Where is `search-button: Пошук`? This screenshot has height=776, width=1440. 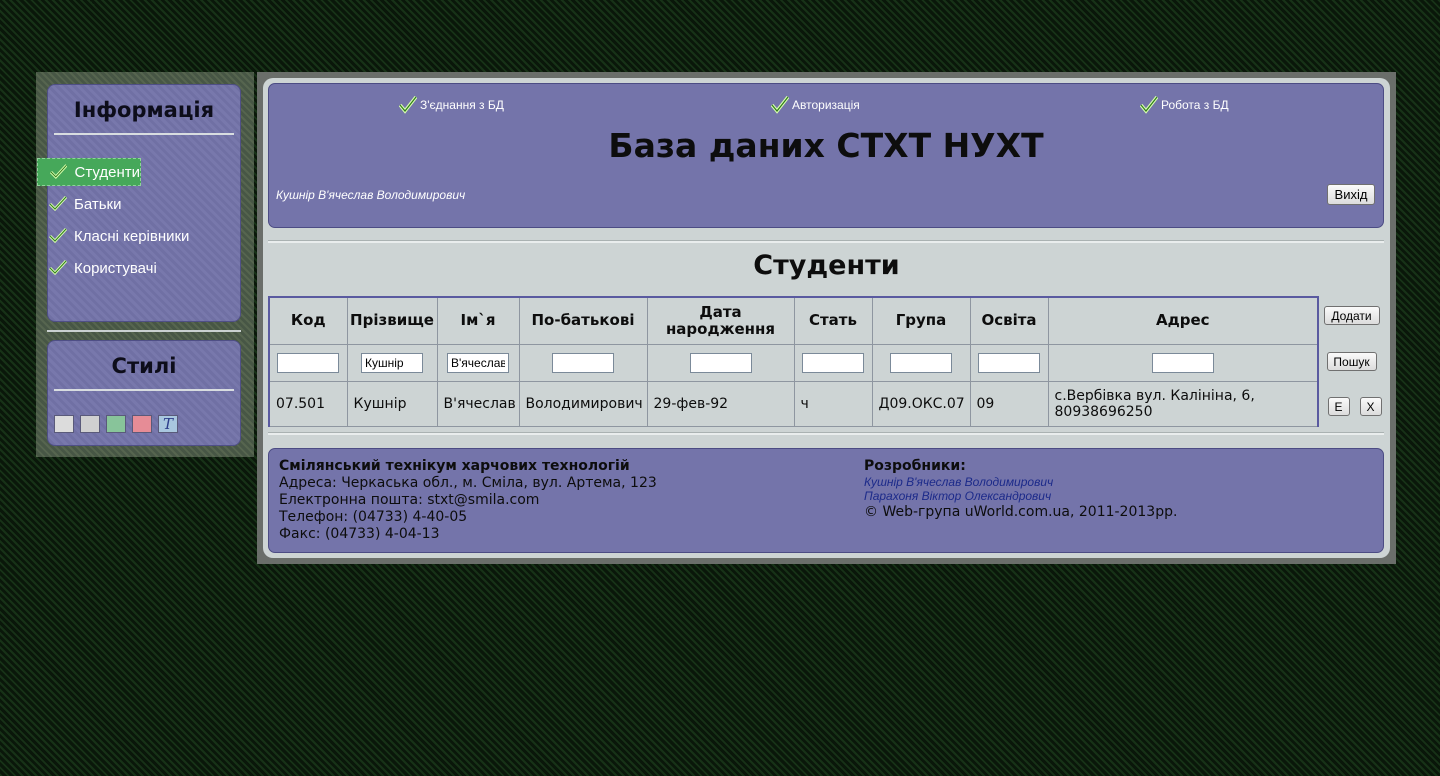 search-button: Пошук is located at coordinates (1351, 361).